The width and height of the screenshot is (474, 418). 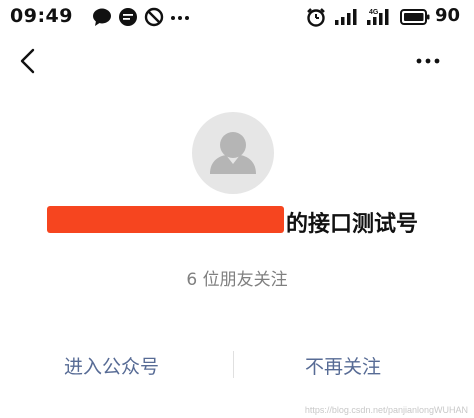 What do you see at coordinates (352, 224) in the screenshot?
I see `account-name-suffix: 的接口测试号` at bounding box center [352, 224].